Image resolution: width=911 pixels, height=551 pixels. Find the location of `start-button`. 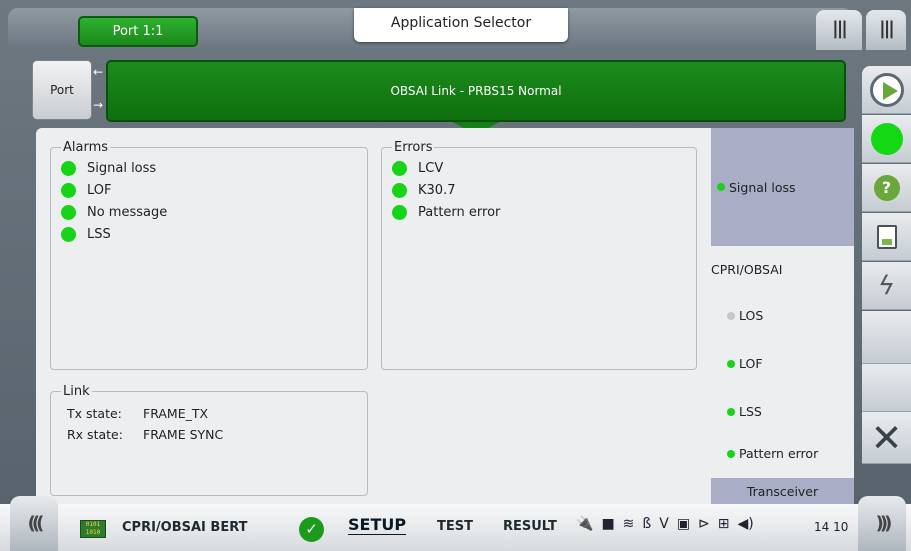

start-button is located at coordinates (886, 90).